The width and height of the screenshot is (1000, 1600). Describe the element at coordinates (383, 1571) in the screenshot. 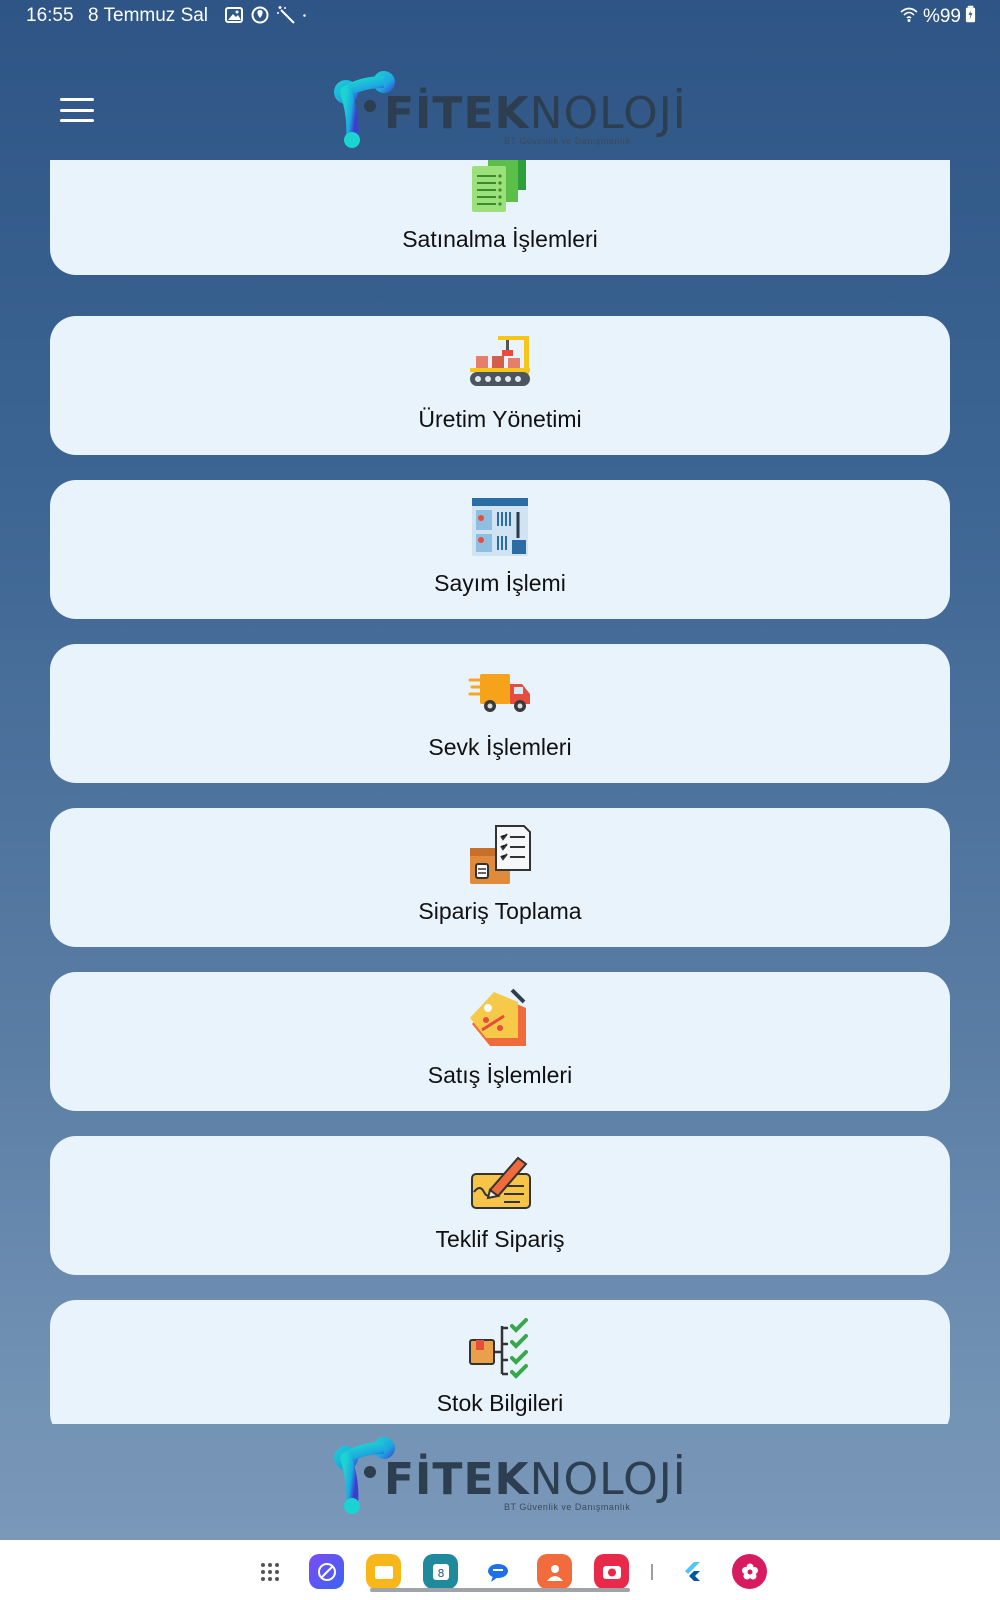

I see `files-icon` at that location.